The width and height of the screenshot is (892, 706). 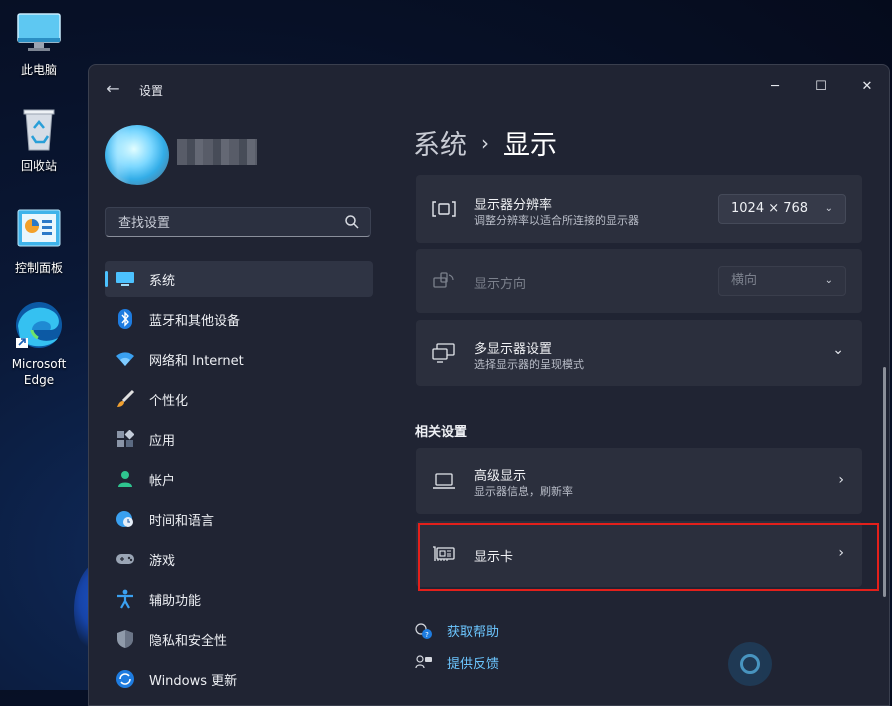 What do you see at coordinates (125, 359) in the screenshot?
I see `wifi-icon` at bounding box center [125, 359].